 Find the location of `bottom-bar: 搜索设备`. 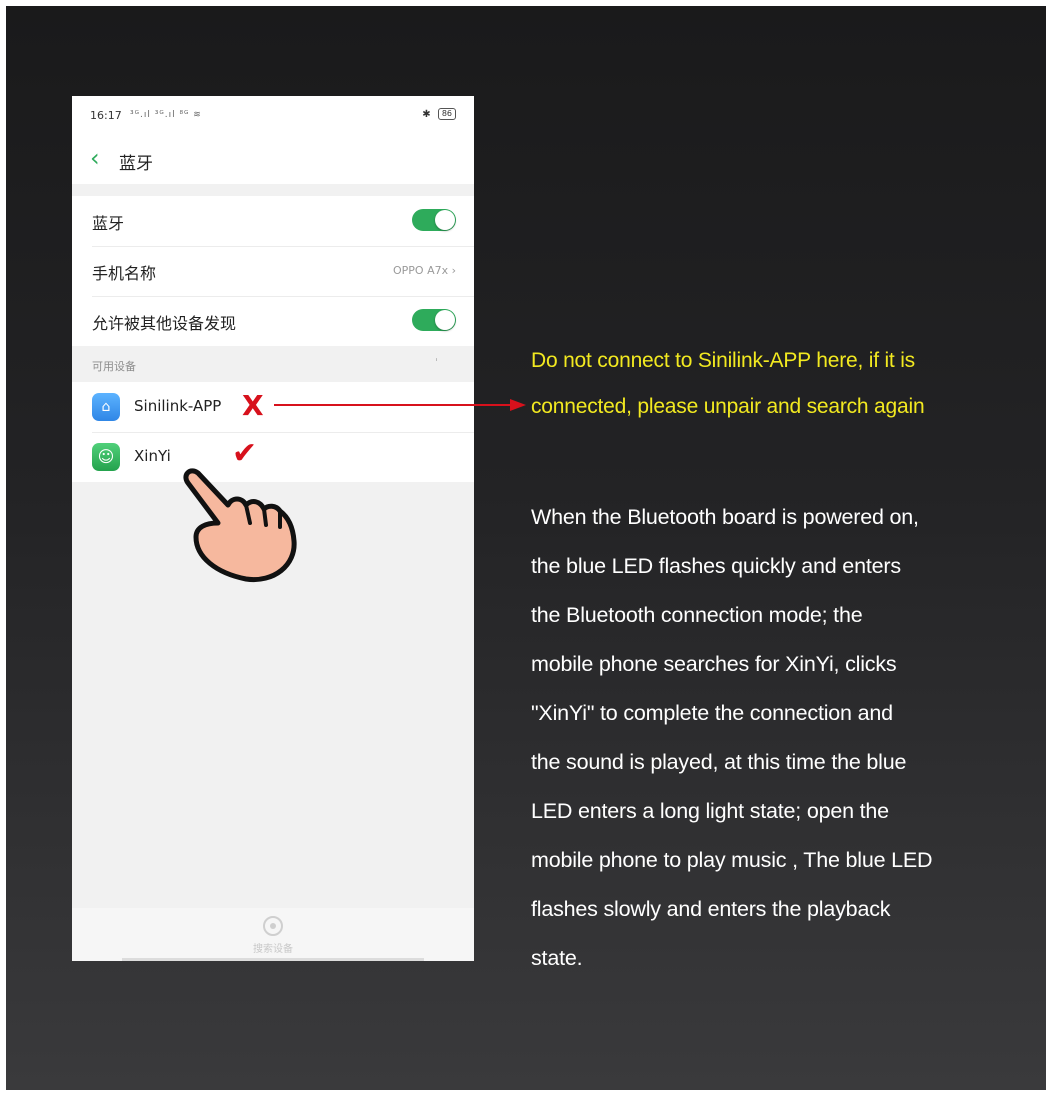

bottom-bar: 搜索设备 is located at coordinates (273, 934).